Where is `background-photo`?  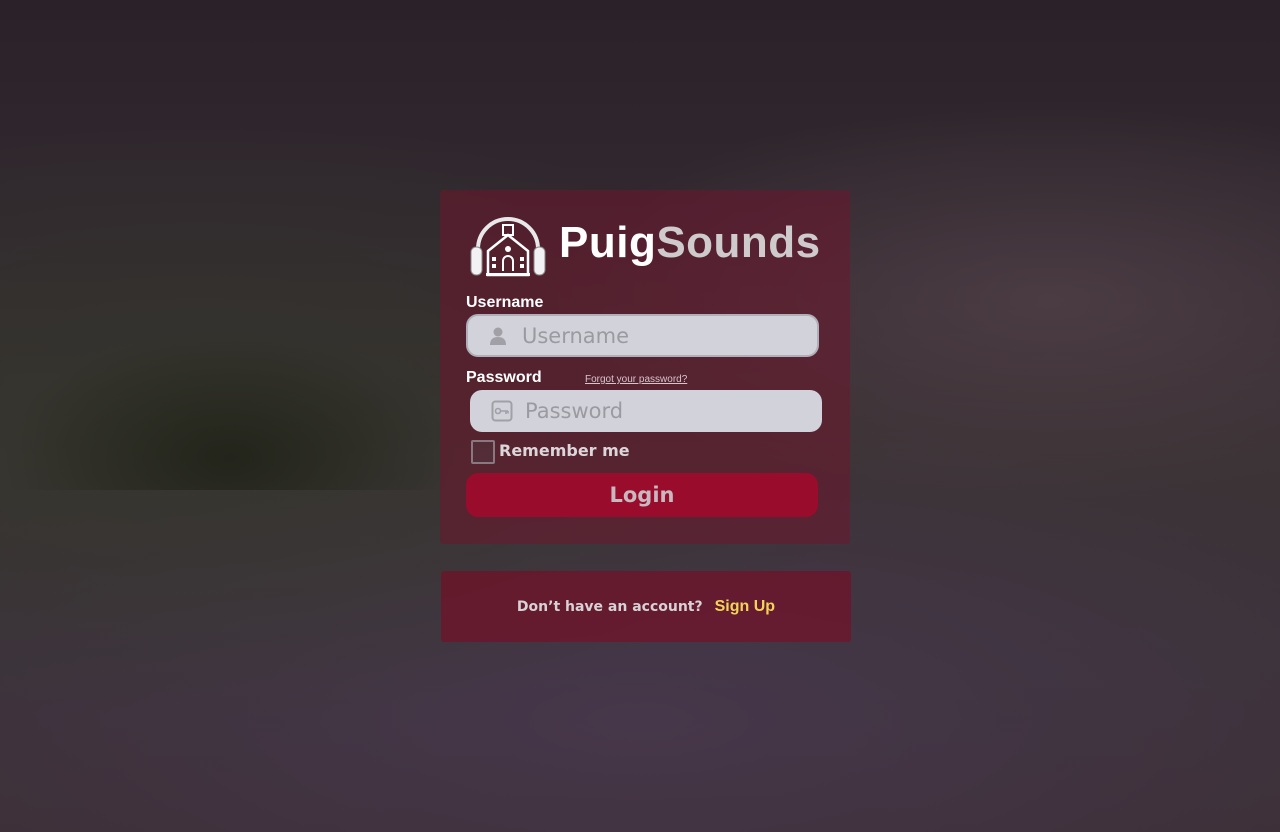
background-photo is located at coordinates (230, 410).